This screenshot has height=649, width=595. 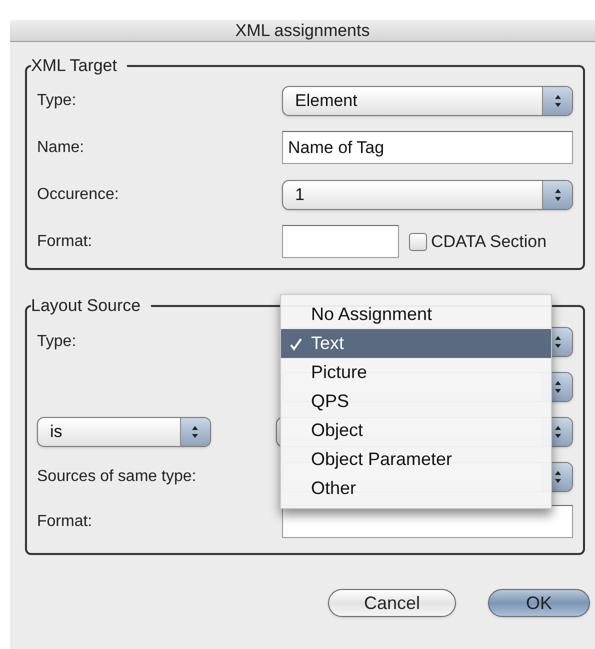 What do you see at coordinates (427, 195) in the screenshot?
I see `popup-button: 1` at bounding box center [427, 195].